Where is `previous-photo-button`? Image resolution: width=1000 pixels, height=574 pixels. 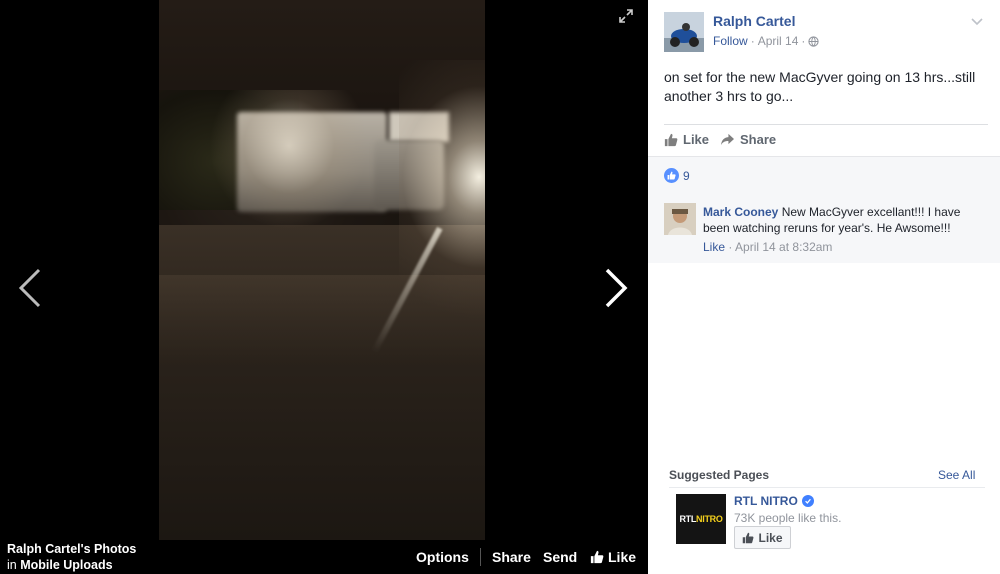
previous-photo-button is located at coordinates (32, 288).